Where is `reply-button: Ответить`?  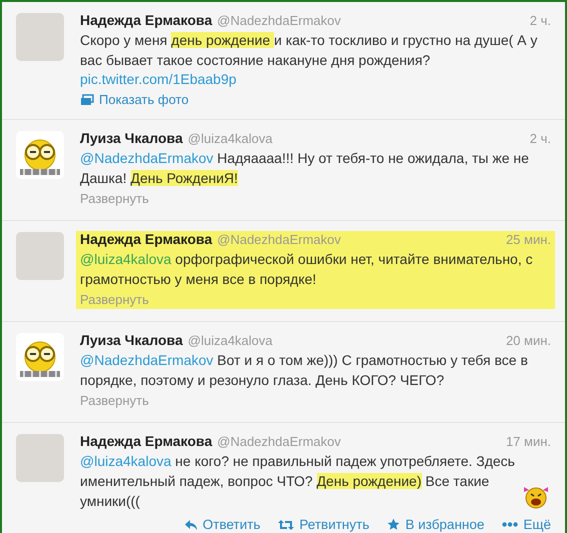 reply-button: Ответить is located at coordinates (222, 524).